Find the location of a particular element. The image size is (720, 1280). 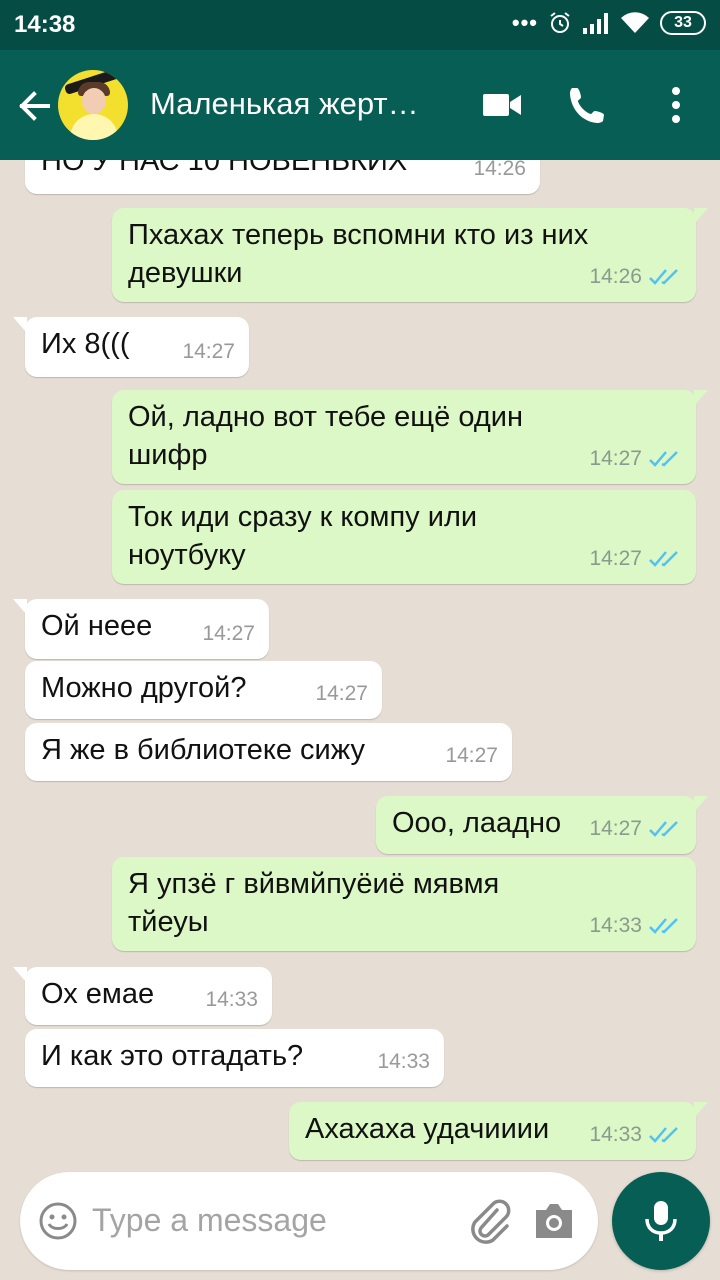

camera-icon is located at coordinates (554, 1221).